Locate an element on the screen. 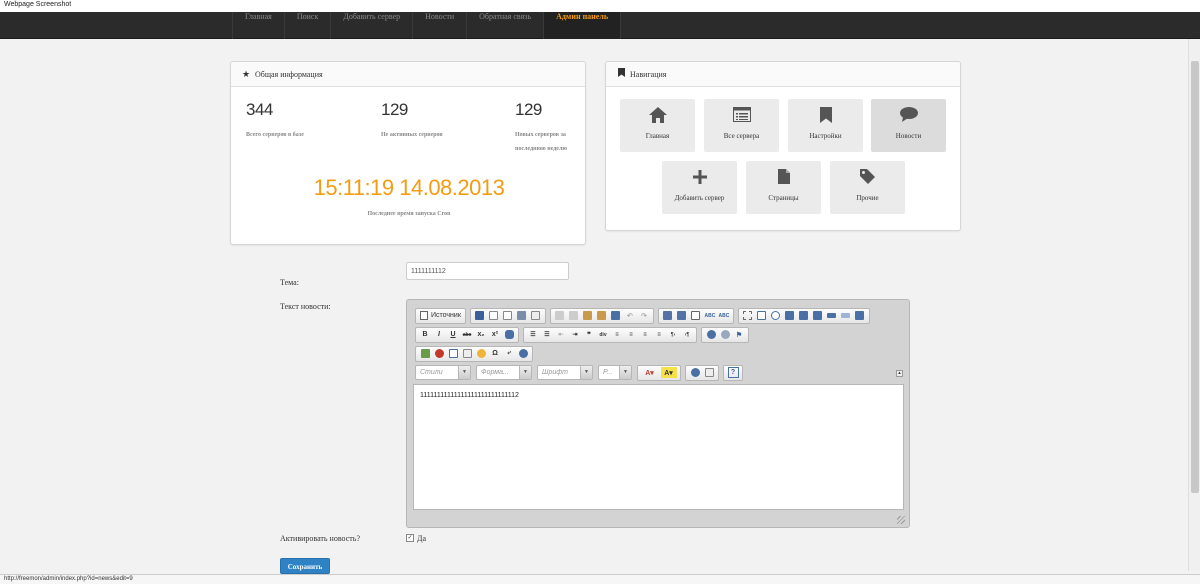 The image size is (1200, 584). nav-tile-add-server: Добавить сервер is located at coordinates (699, 187).